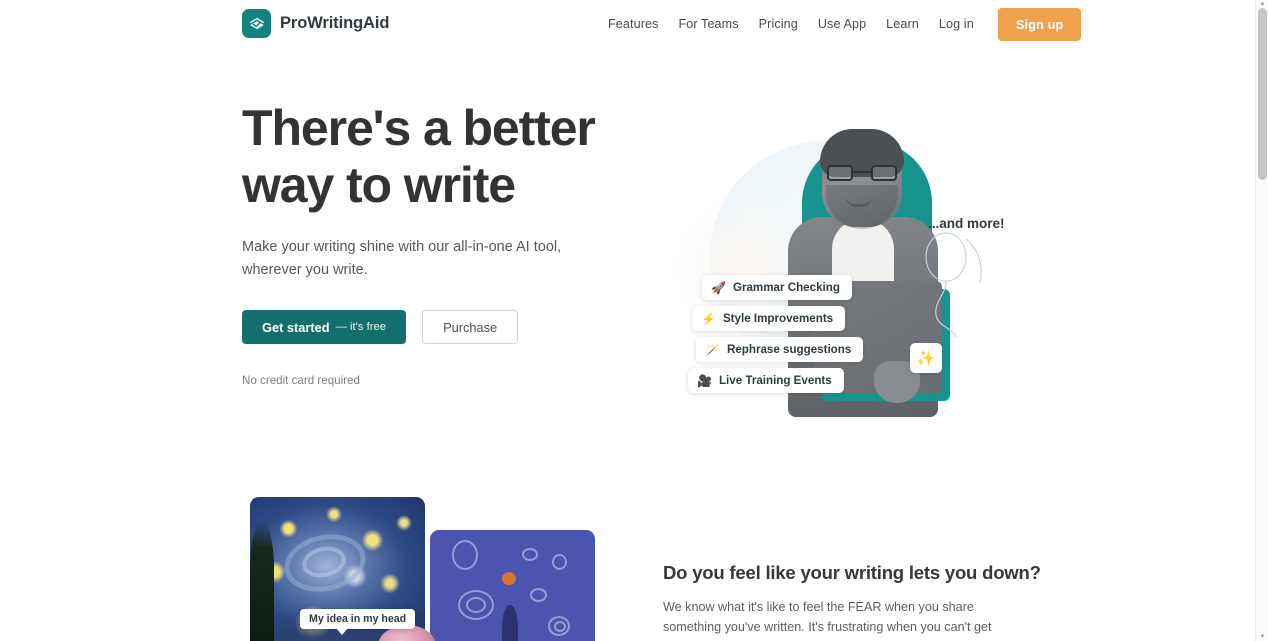  What do you see at coordinates (361, 327) in the screenshot?
I see `get-started-free-note: — it's free` at bounding box center [361, 327].